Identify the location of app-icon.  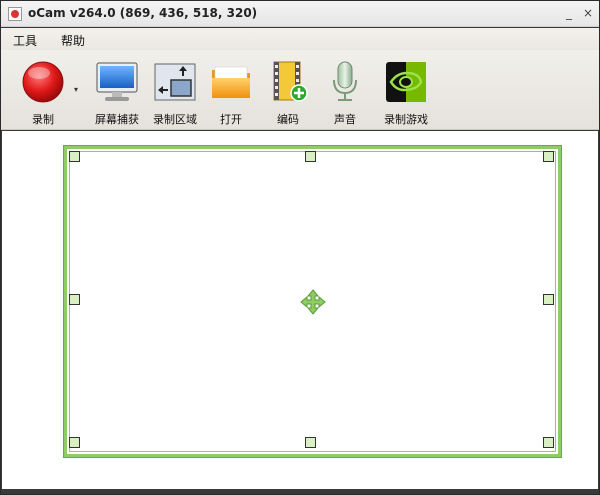
(15, 14).